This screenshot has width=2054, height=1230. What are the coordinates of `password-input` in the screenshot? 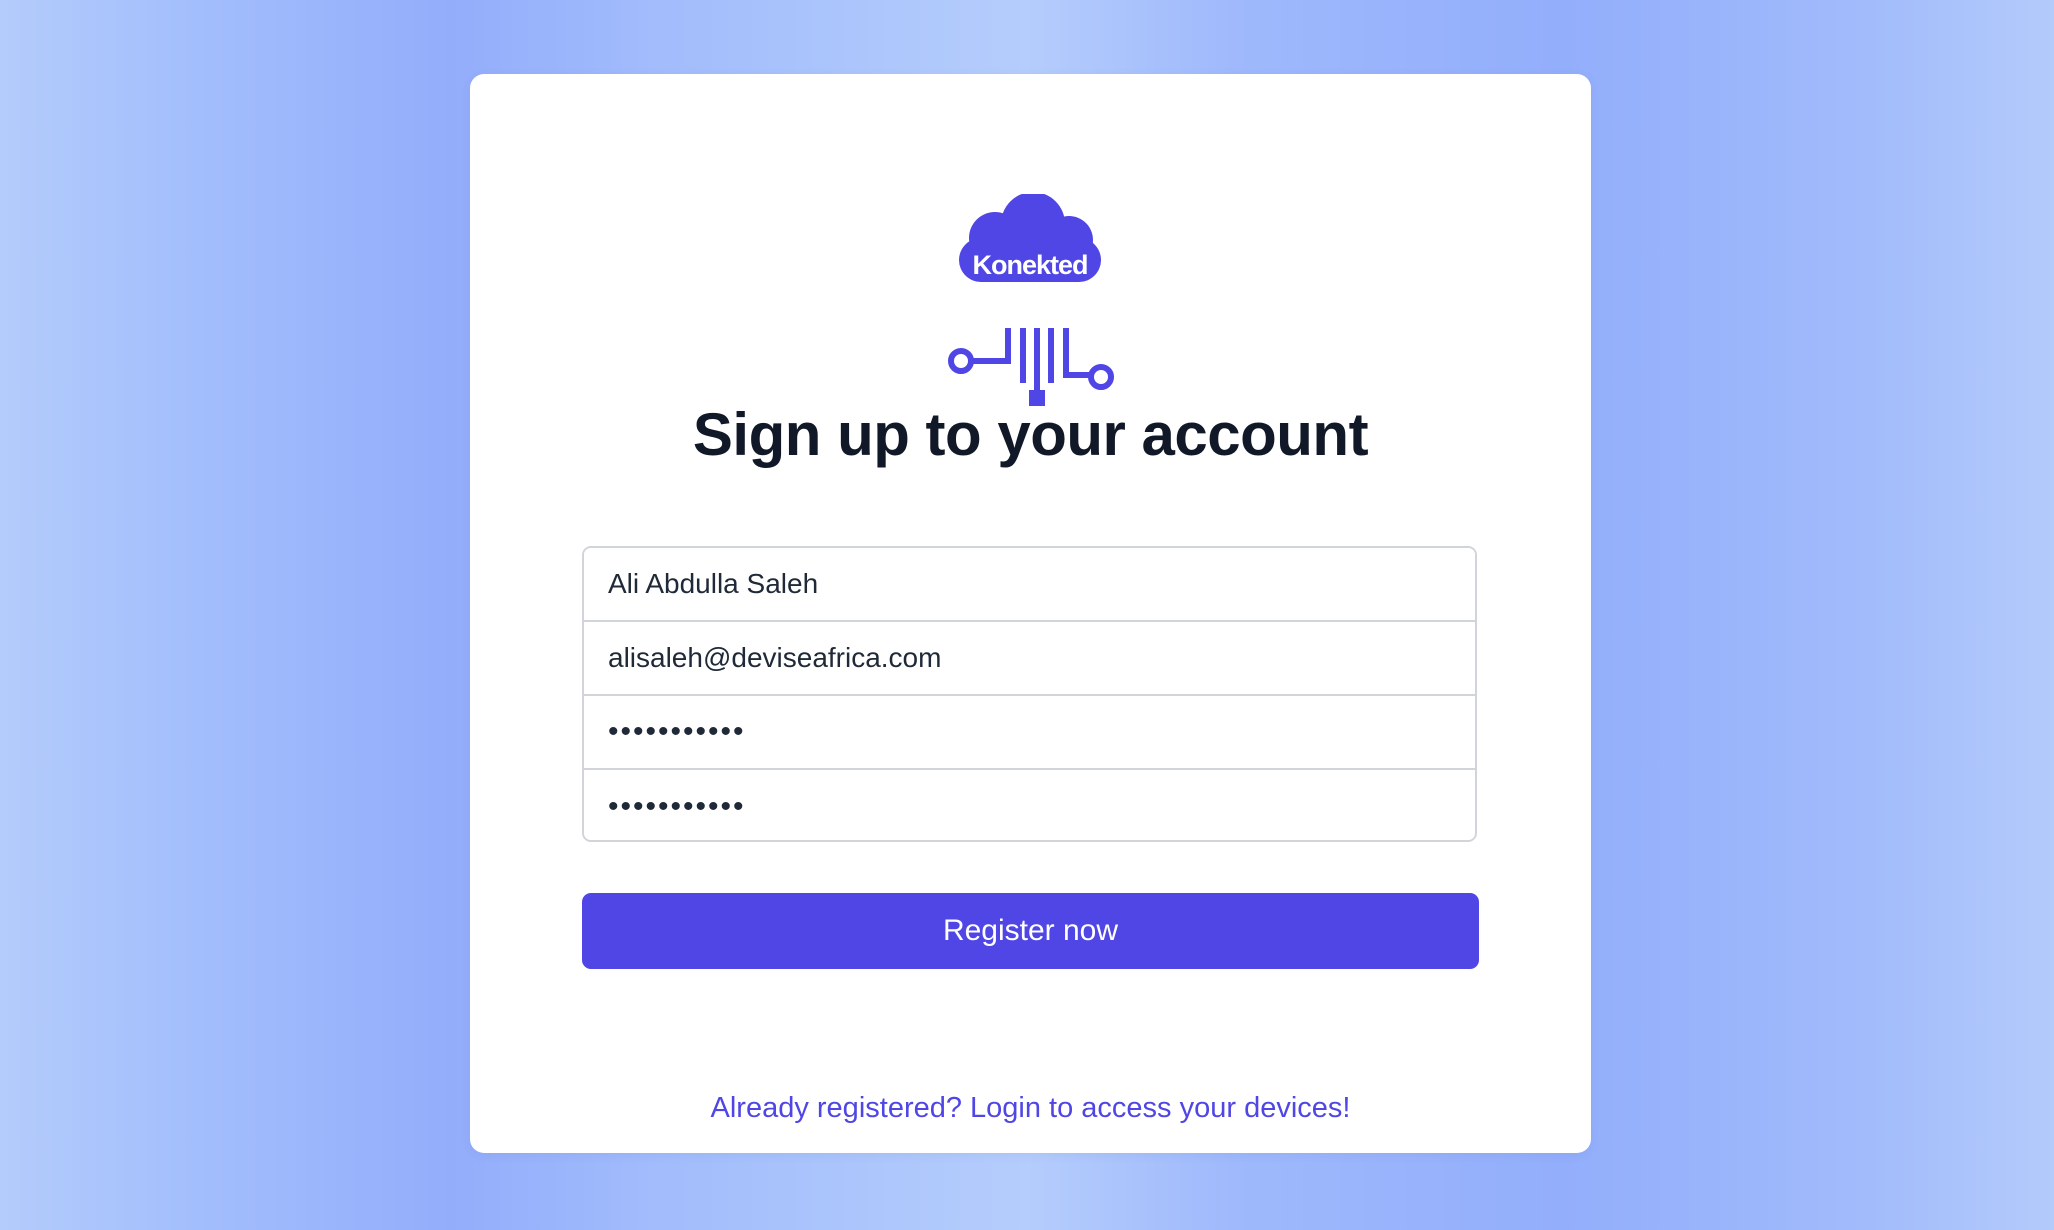 It's located at (1029, 733).